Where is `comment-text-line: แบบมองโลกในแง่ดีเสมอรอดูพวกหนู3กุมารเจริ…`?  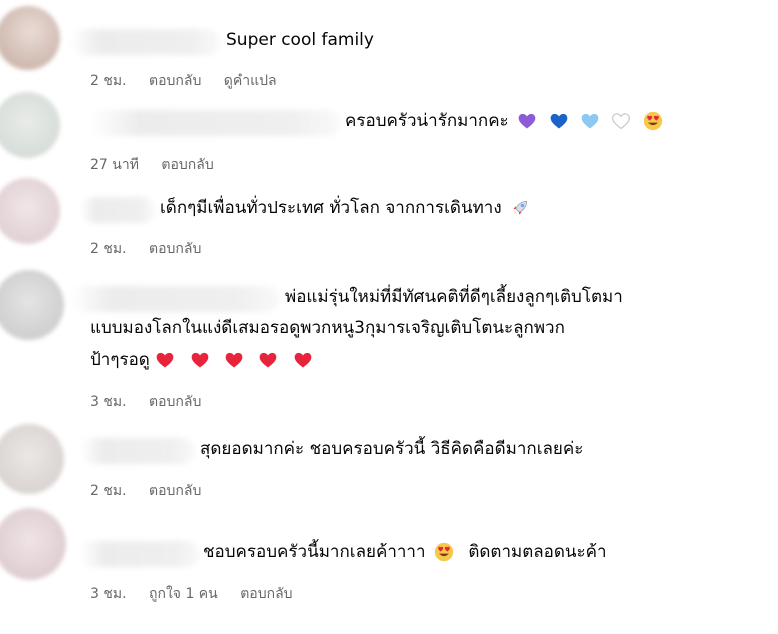
comment-text-line: แบบมองโลกในแง่ดีเสมอรอดูพวกหนู3กุมารเจริ… is located at coordinates (327, 328).